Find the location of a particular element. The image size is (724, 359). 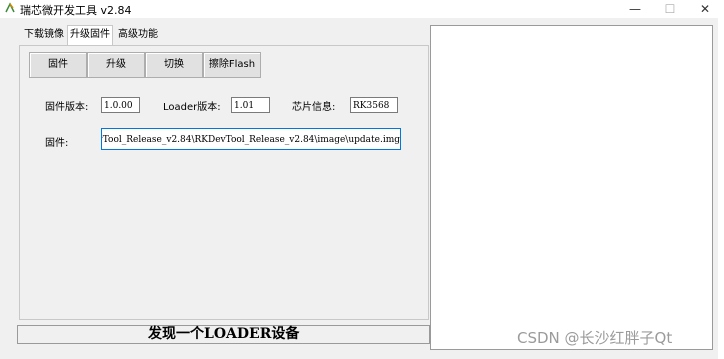

app-icon is located at coordinates (10, 7).